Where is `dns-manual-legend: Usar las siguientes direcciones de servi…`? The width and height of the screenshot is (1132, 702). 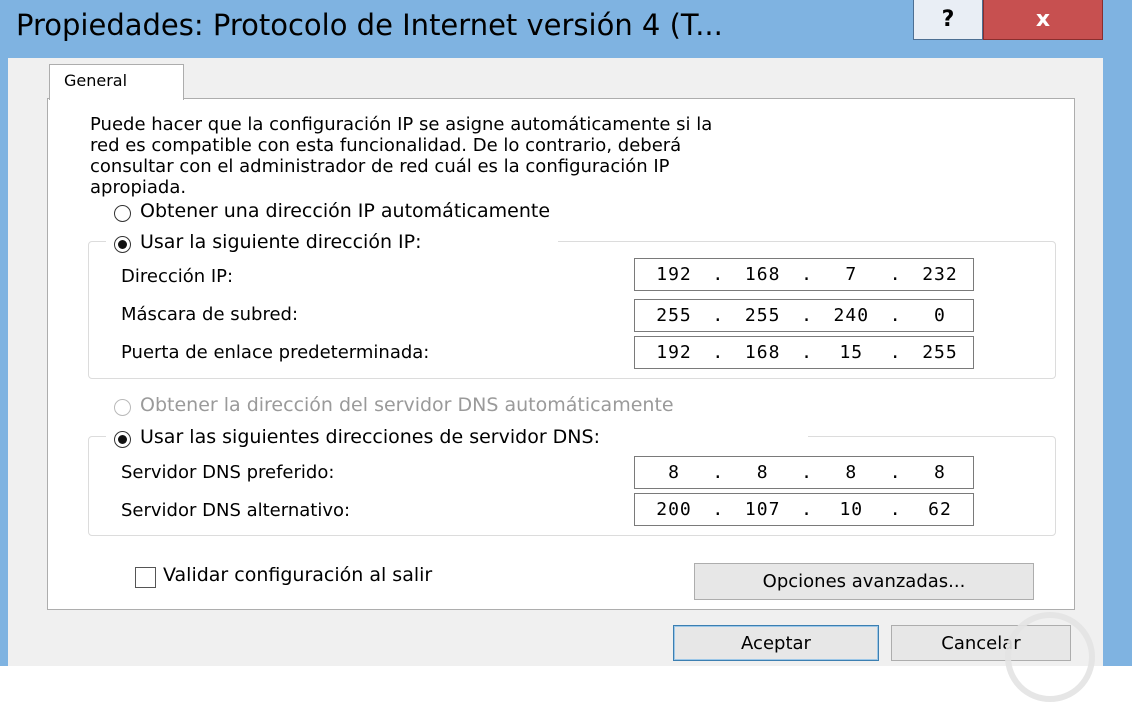
dns-manual-legend: Usar las siguientes direcciones de servi… is located at coordinates (457, 438).